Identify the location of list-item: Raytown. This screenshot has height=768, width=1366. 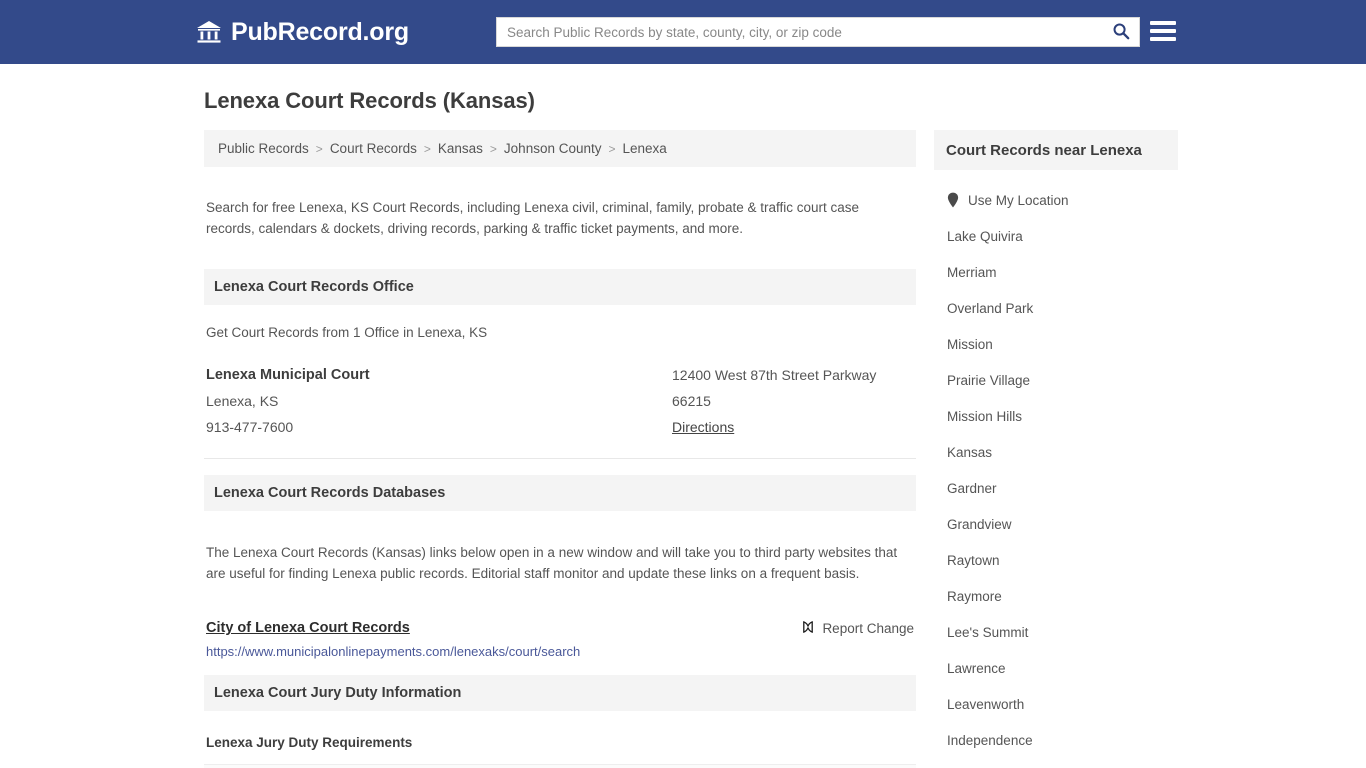
(1056, 560).